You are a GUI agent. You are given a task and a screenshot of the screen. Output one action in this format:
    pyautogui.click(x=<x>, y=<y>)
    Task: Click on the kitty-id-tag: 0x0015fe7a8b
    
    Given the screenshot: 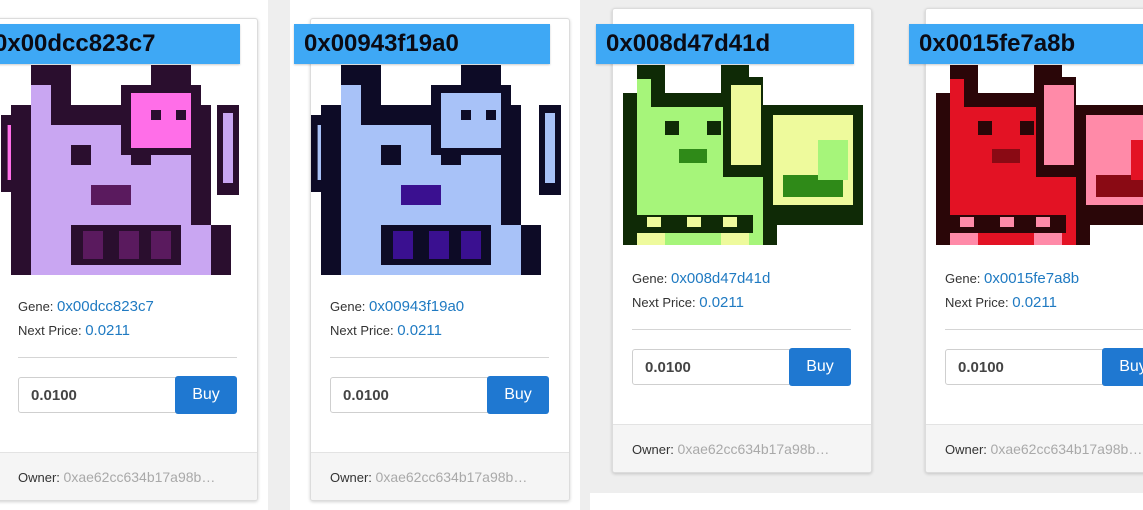 What is the action you would take?
    pyautogui.click(x=1026, y=44)
    